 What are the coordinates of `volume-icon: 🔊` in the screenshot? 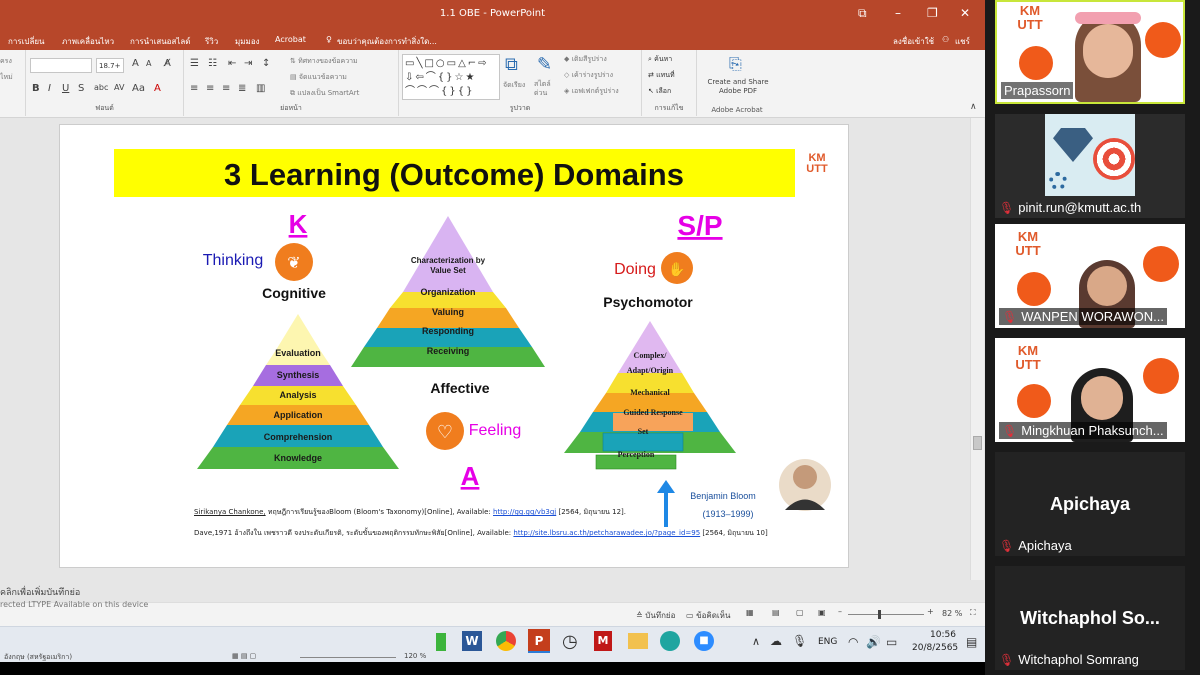 It's located at (873, 642).